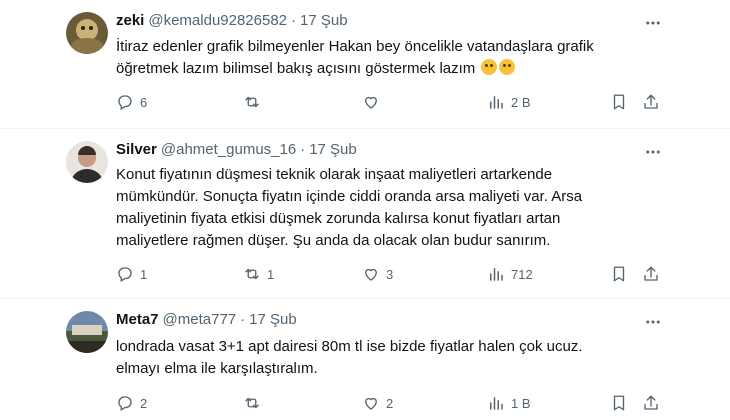 Image resolution: width=730 pixels, height=420 pixels. What do you see at coordinates (271, 274) in the screenshot?
I see `retweet-count: 1` at bounding box center [271, 274].